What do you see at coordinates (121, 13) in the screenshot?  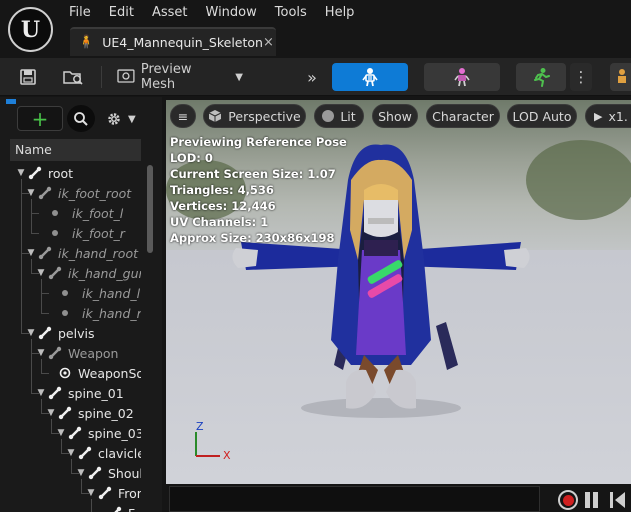 I see `menu-edit: Edit` at bounding box center [121, 13].